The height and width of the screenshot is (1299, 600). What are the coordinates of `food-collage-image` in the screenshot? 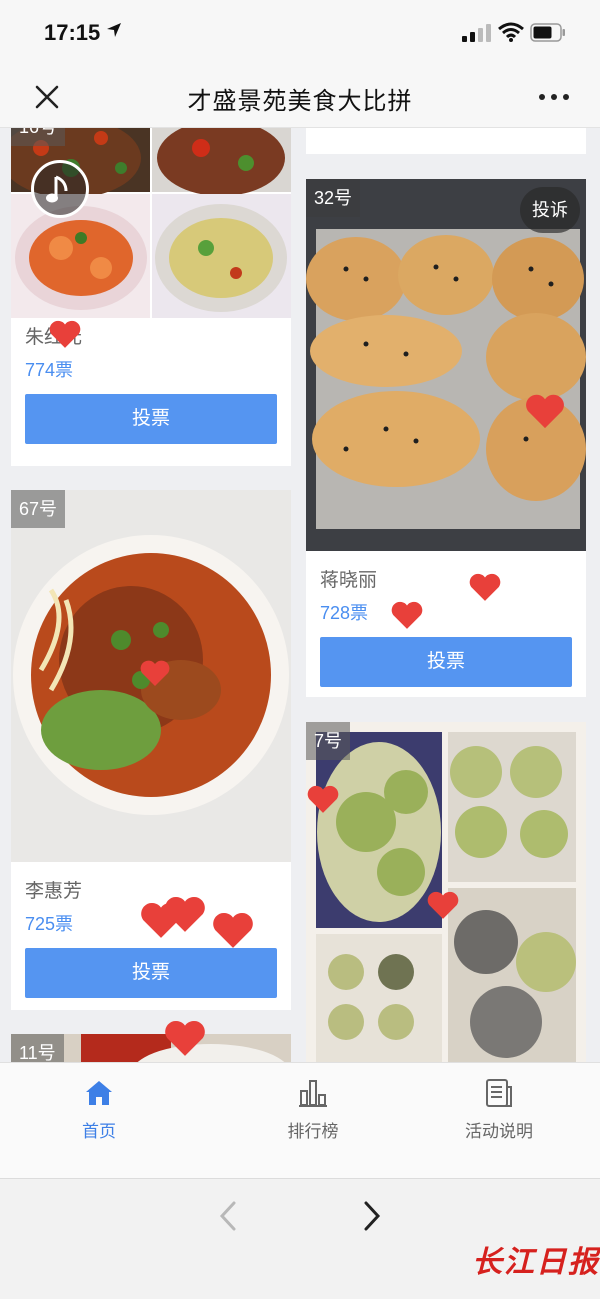 It's located at (151, 223).